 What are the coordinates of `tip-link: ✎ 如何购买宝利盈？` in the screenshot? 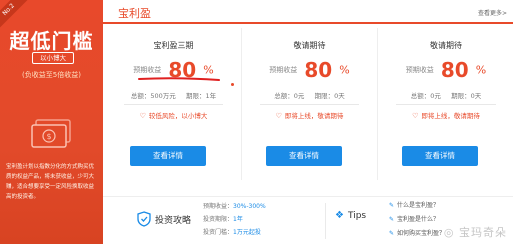 It's located at (417, 232).